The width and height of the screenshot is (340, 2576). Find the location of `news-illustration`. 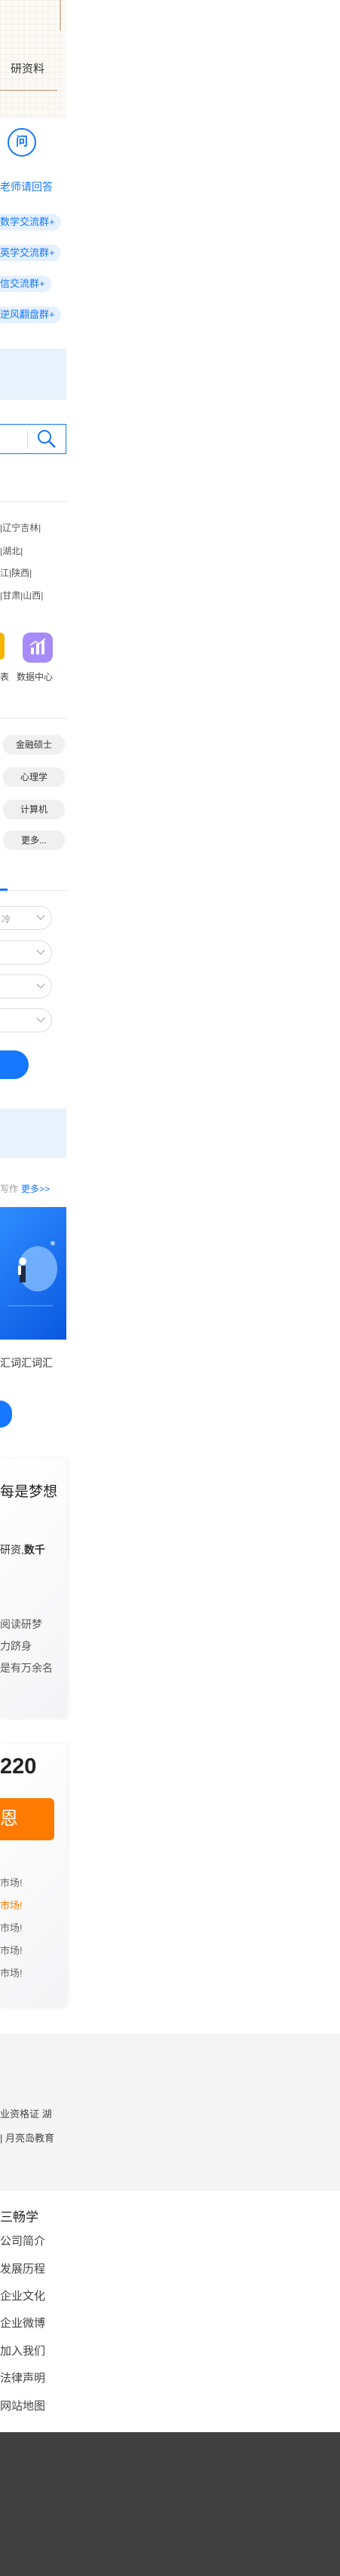

news-illustration is located at coordinates (33, 1273).